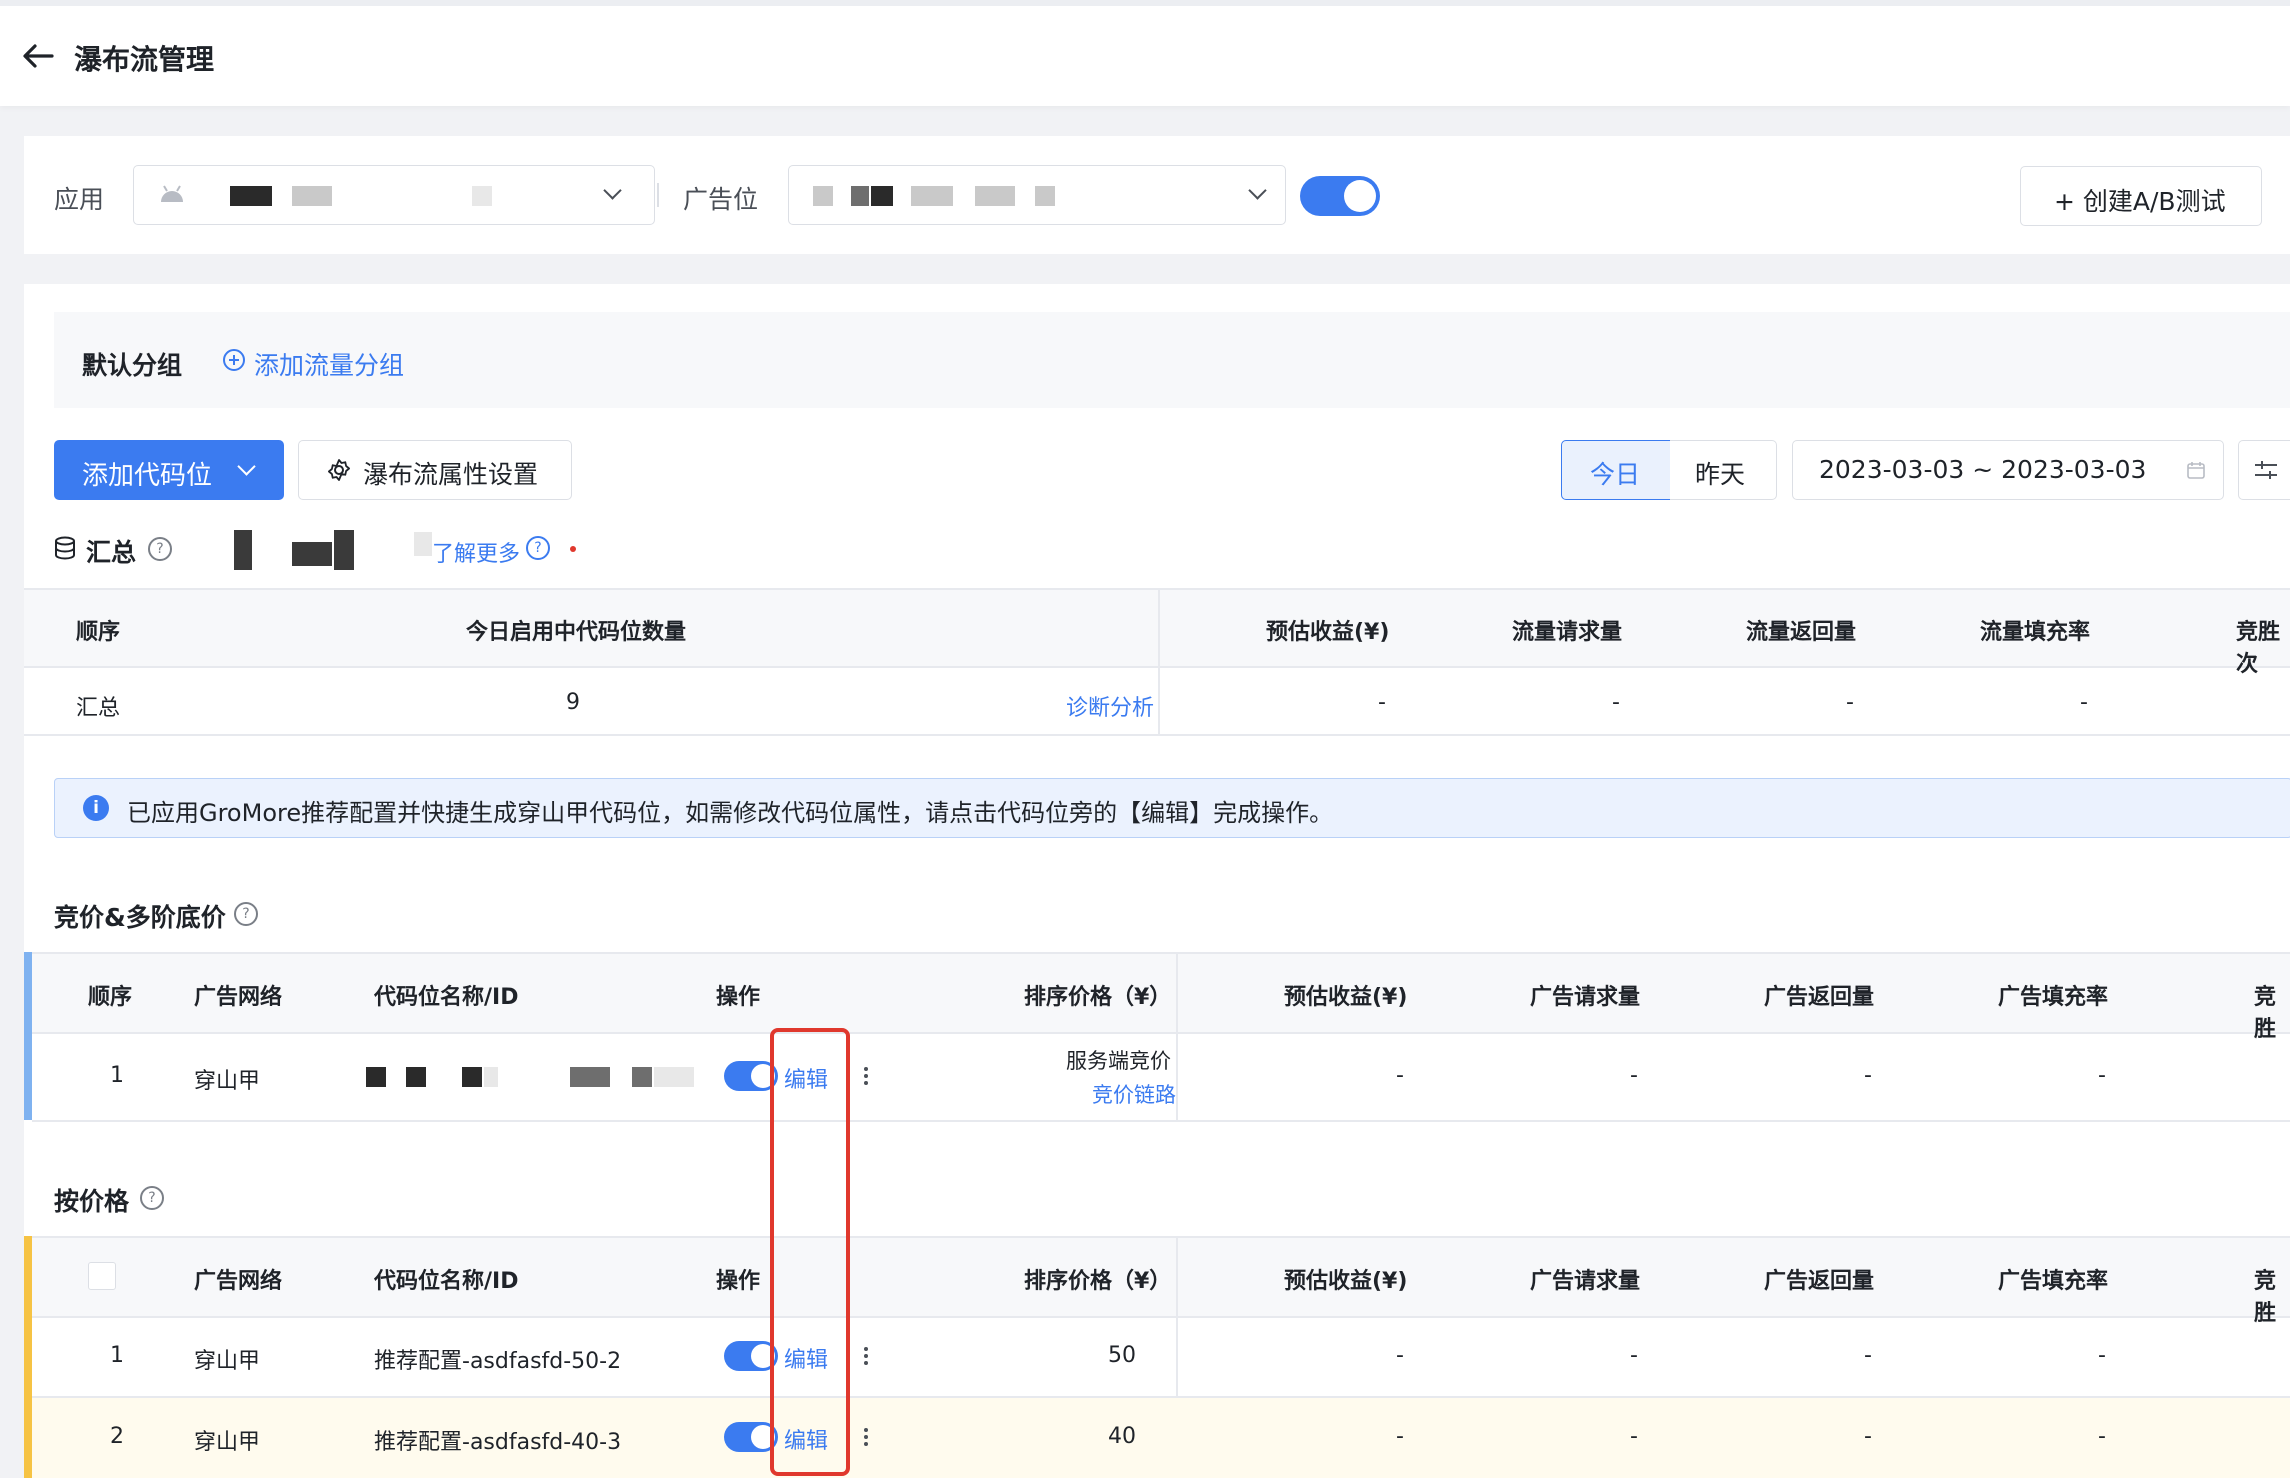 The image size is (2290, 1478). Describe the element at coordinates (2141, 196) in the screenshot. I see `create-ab-test-button: + 创建A/B测试` at that location.